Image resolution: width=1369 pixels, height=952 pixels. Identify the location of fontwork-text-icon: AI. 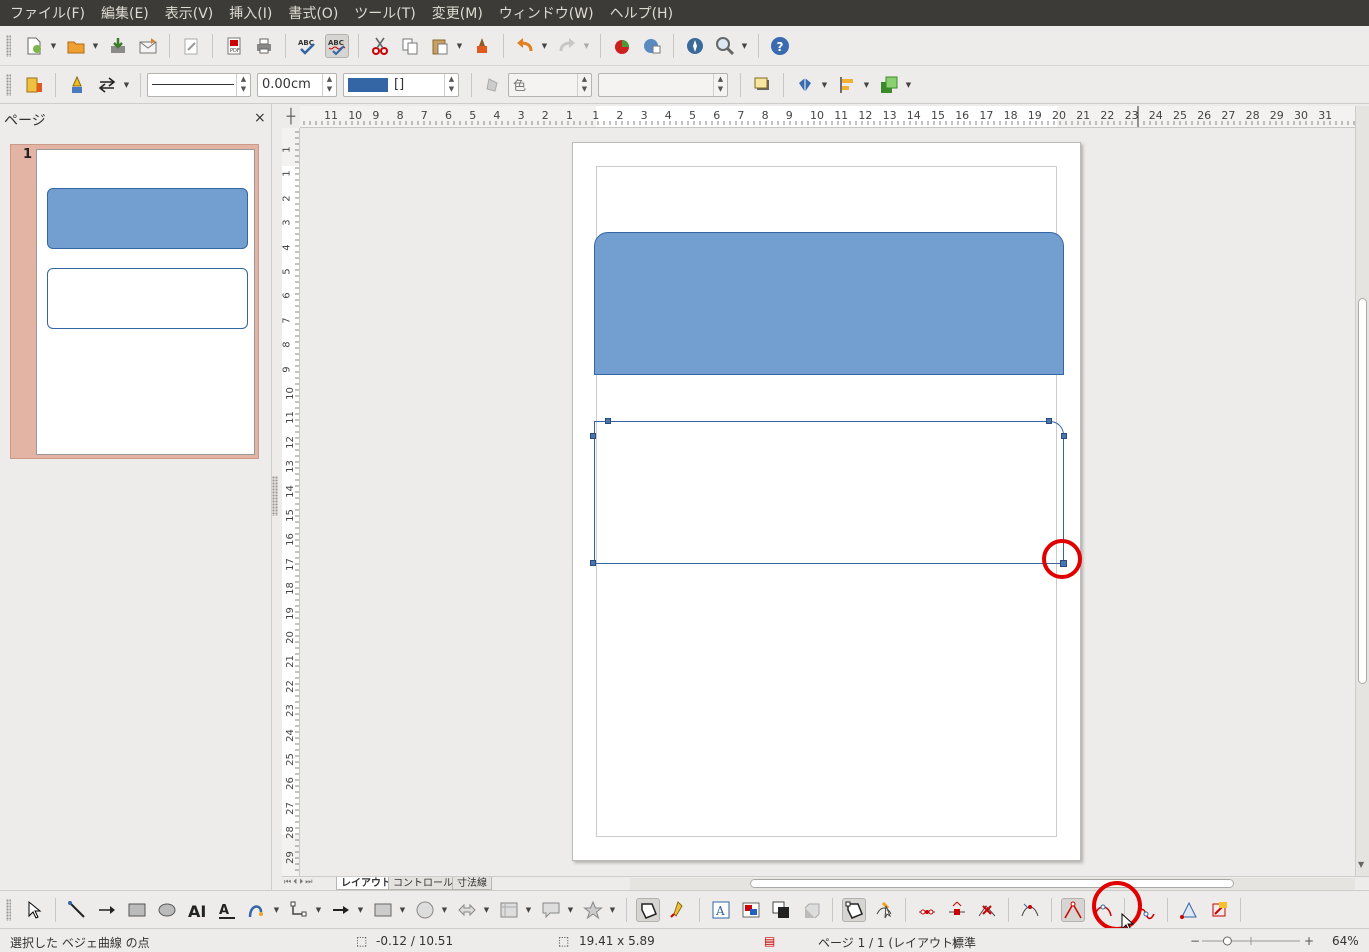
(197, 910).